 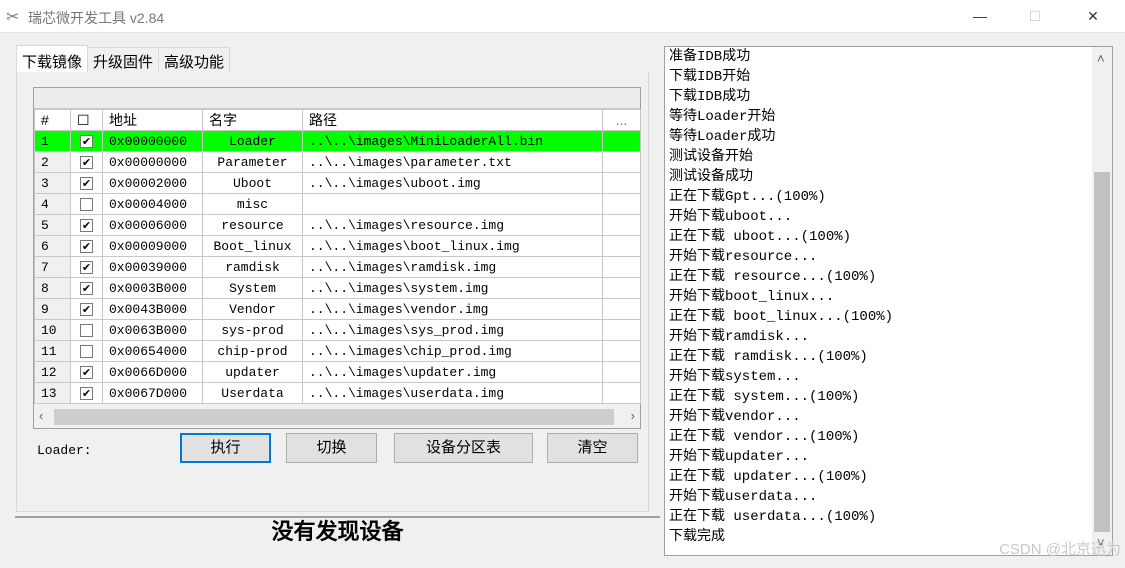 What do you see at coordinates (452, 372) in the screenshot?
I see `row-path: ..\..\images\updater.img` at bounding box center [452, 372].